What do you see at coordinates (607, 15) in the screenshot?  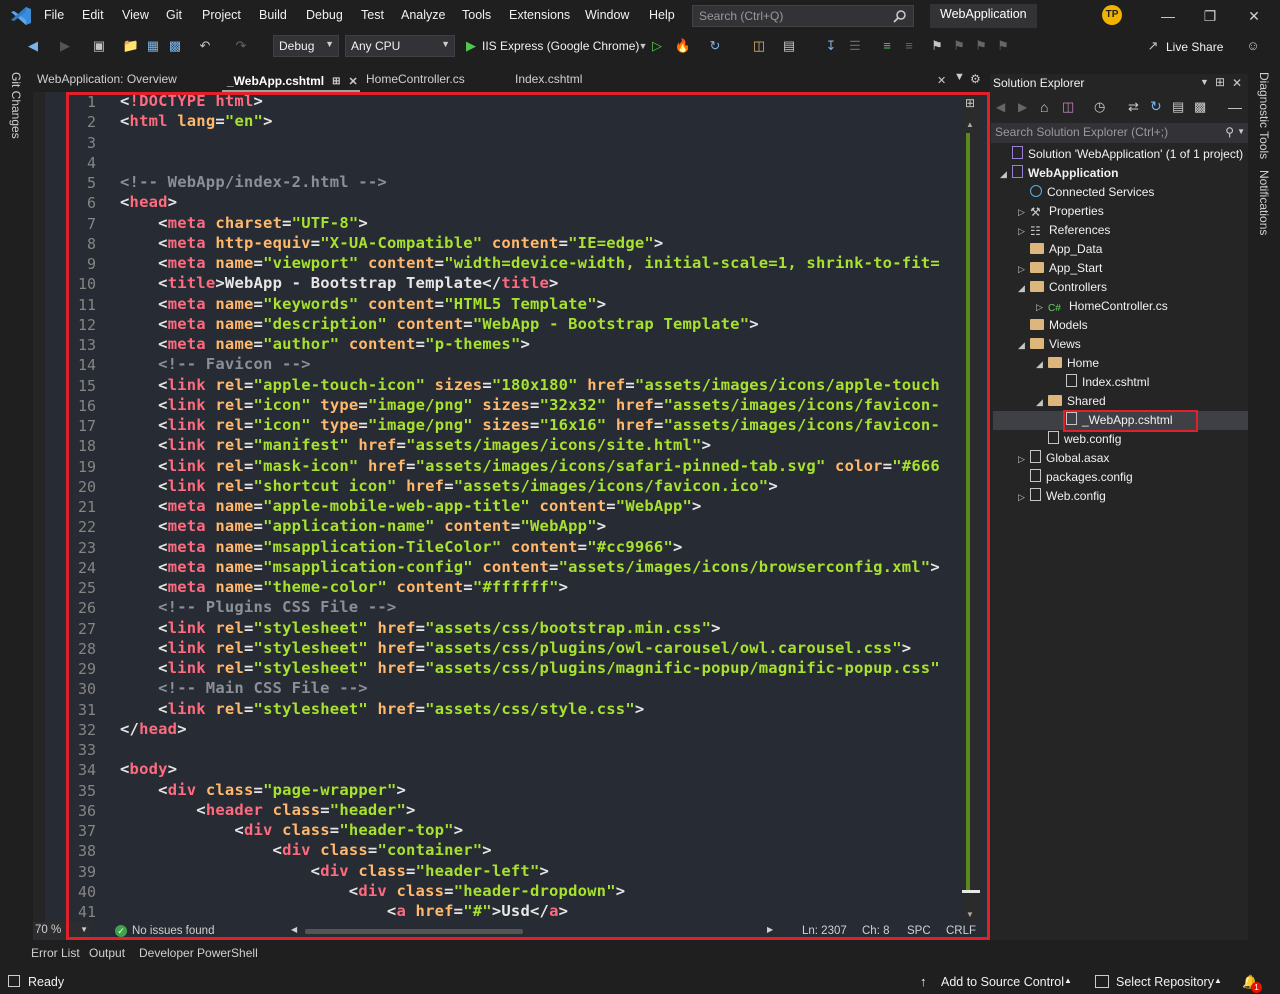 I see `menu-item-window: Window` at bounding box center [607, 15].